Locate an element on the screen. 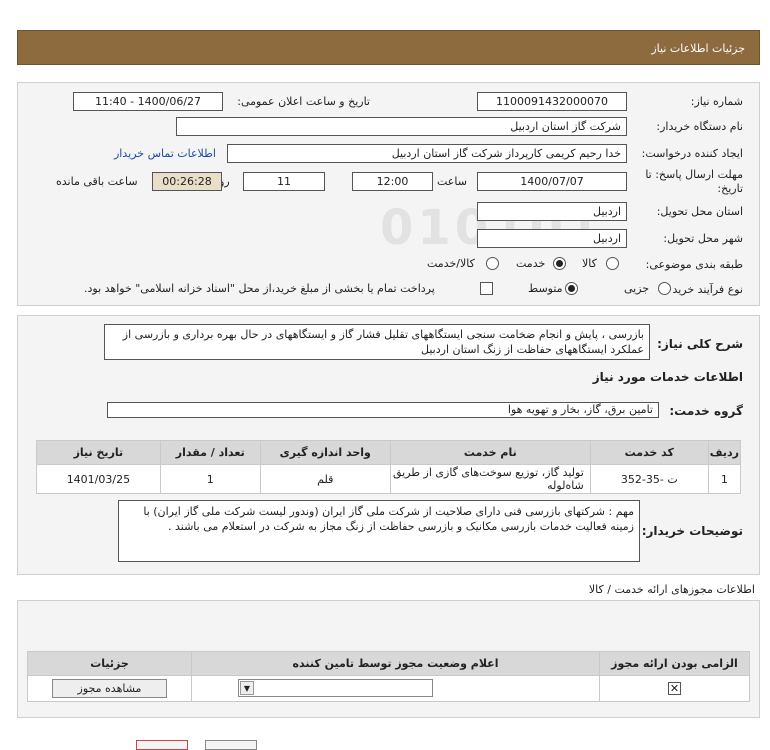 The image size is (770, 750). process-option-medium: متوسط is located at coordinates (545, 288).